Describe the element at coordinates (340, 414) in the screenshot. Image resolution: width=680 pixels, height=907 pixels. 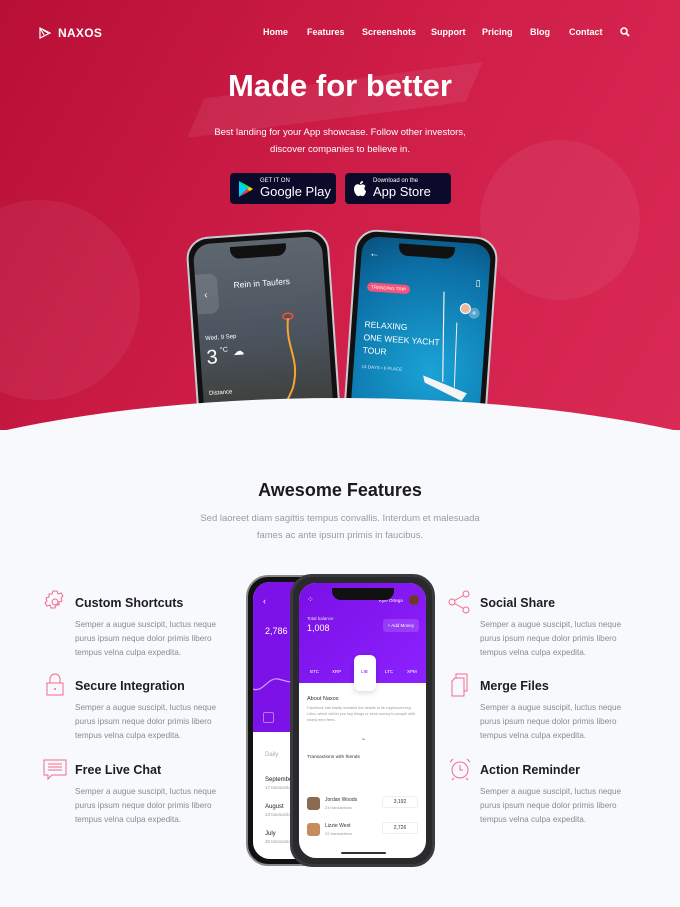
I see `hero-curve` at that location.